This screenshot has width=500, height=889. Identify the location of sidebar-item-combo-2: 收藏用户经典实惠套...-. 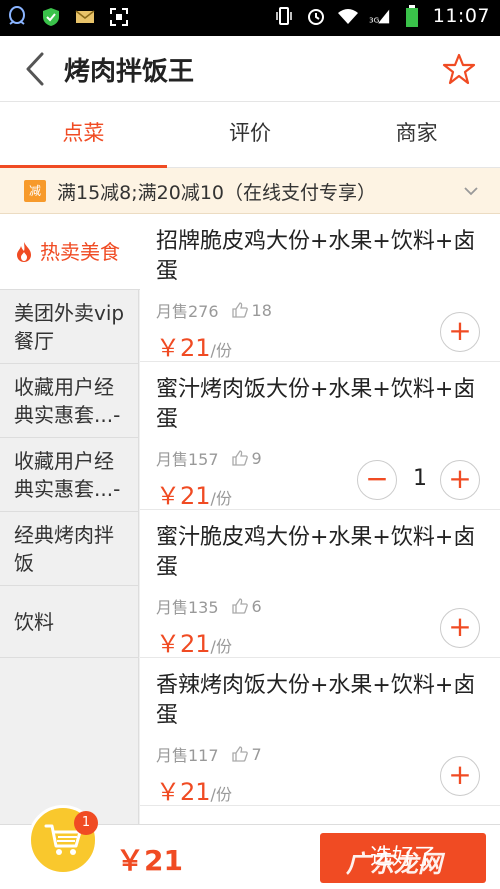
(69, 475).